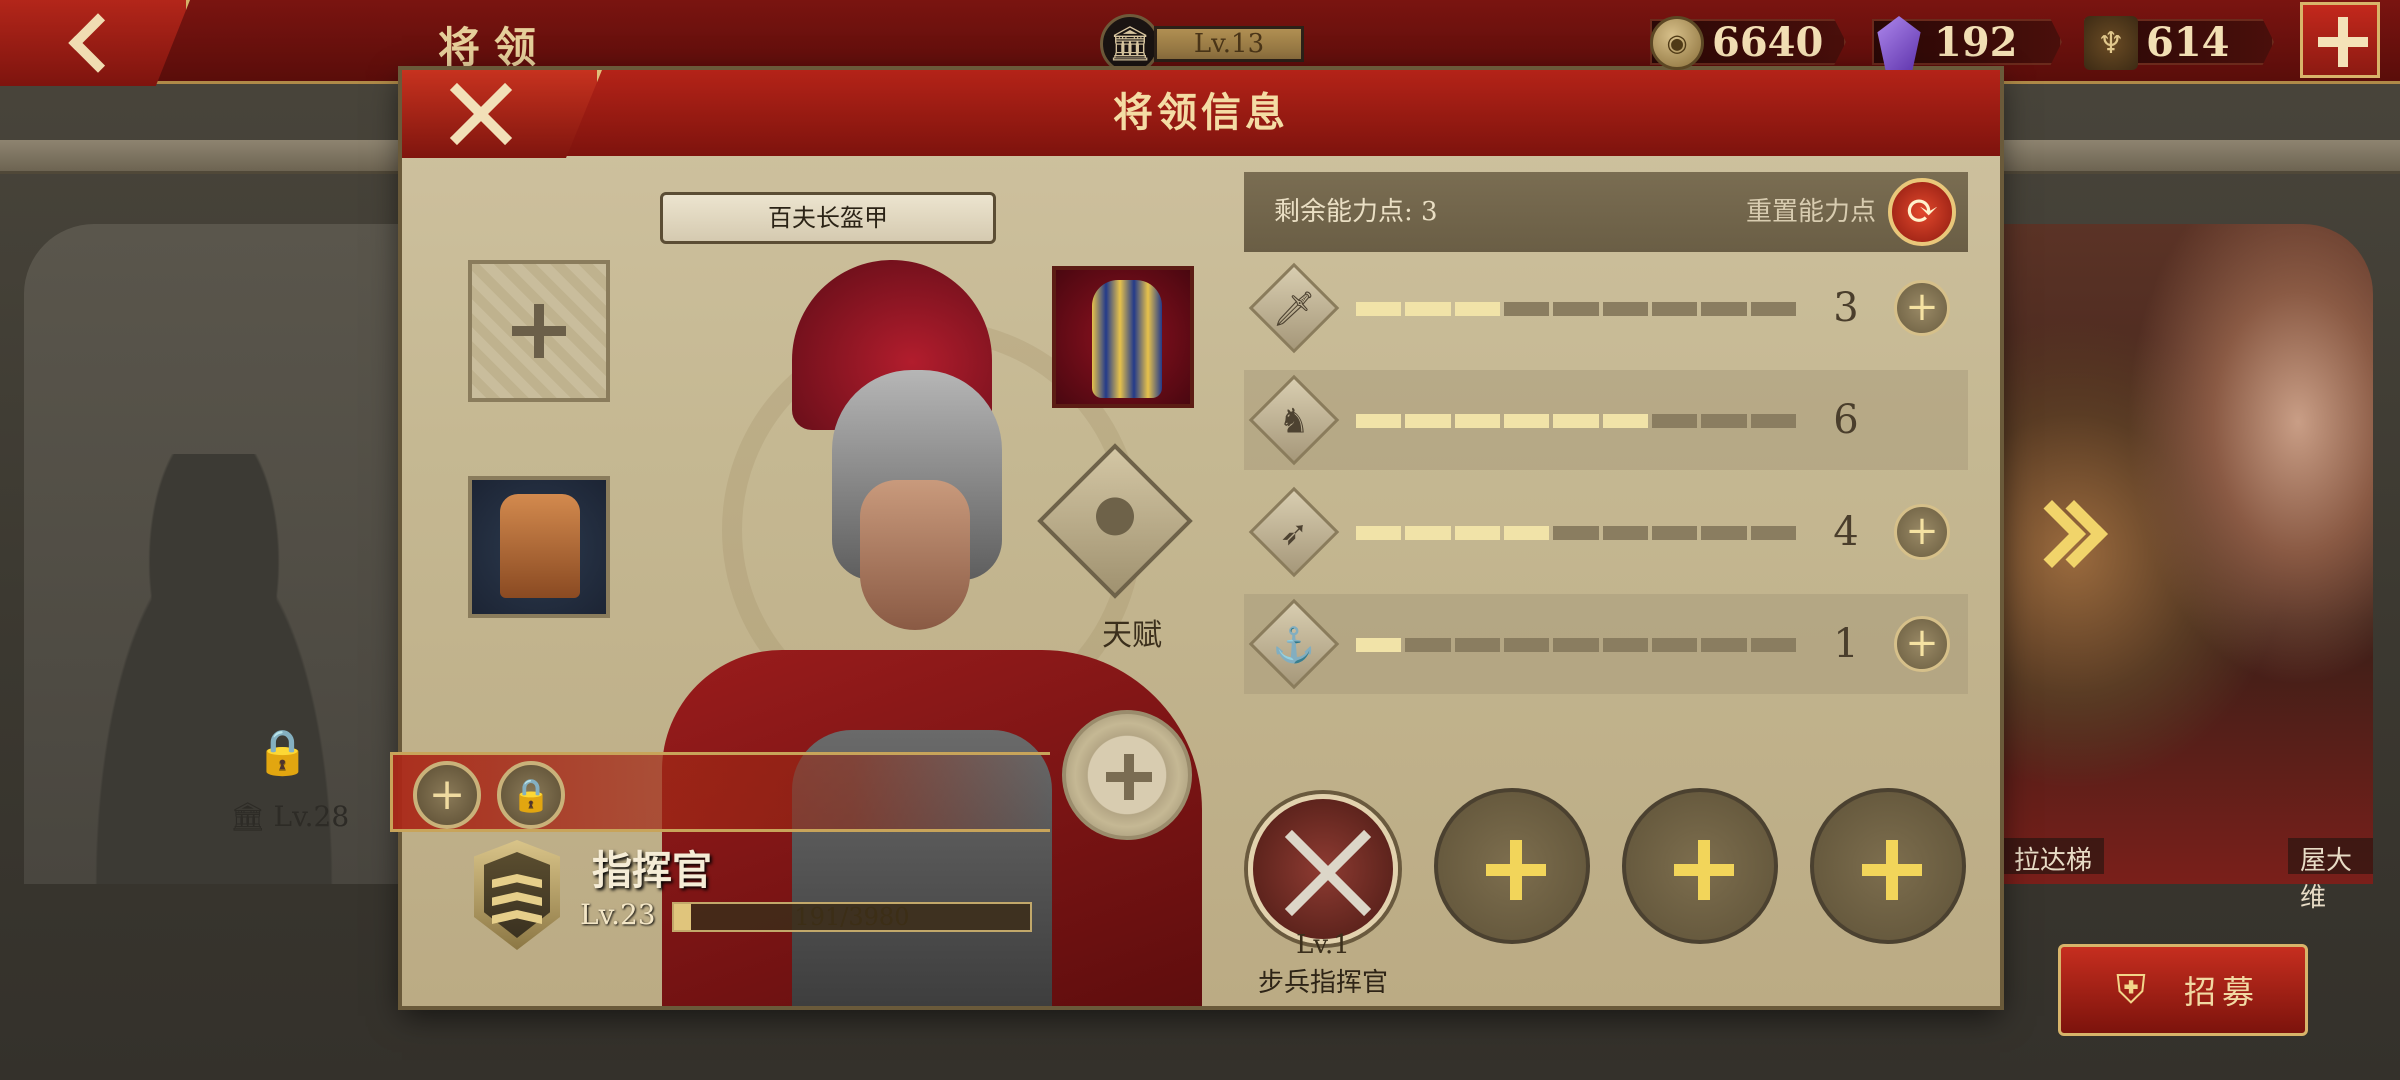 The height and width of the screenshot is (1080, 2400). What do you see at coordinates (2111, 43) in the screenshot?
I see `spqr-eagle-icon: ♆` at bounding box center [2111, 43].